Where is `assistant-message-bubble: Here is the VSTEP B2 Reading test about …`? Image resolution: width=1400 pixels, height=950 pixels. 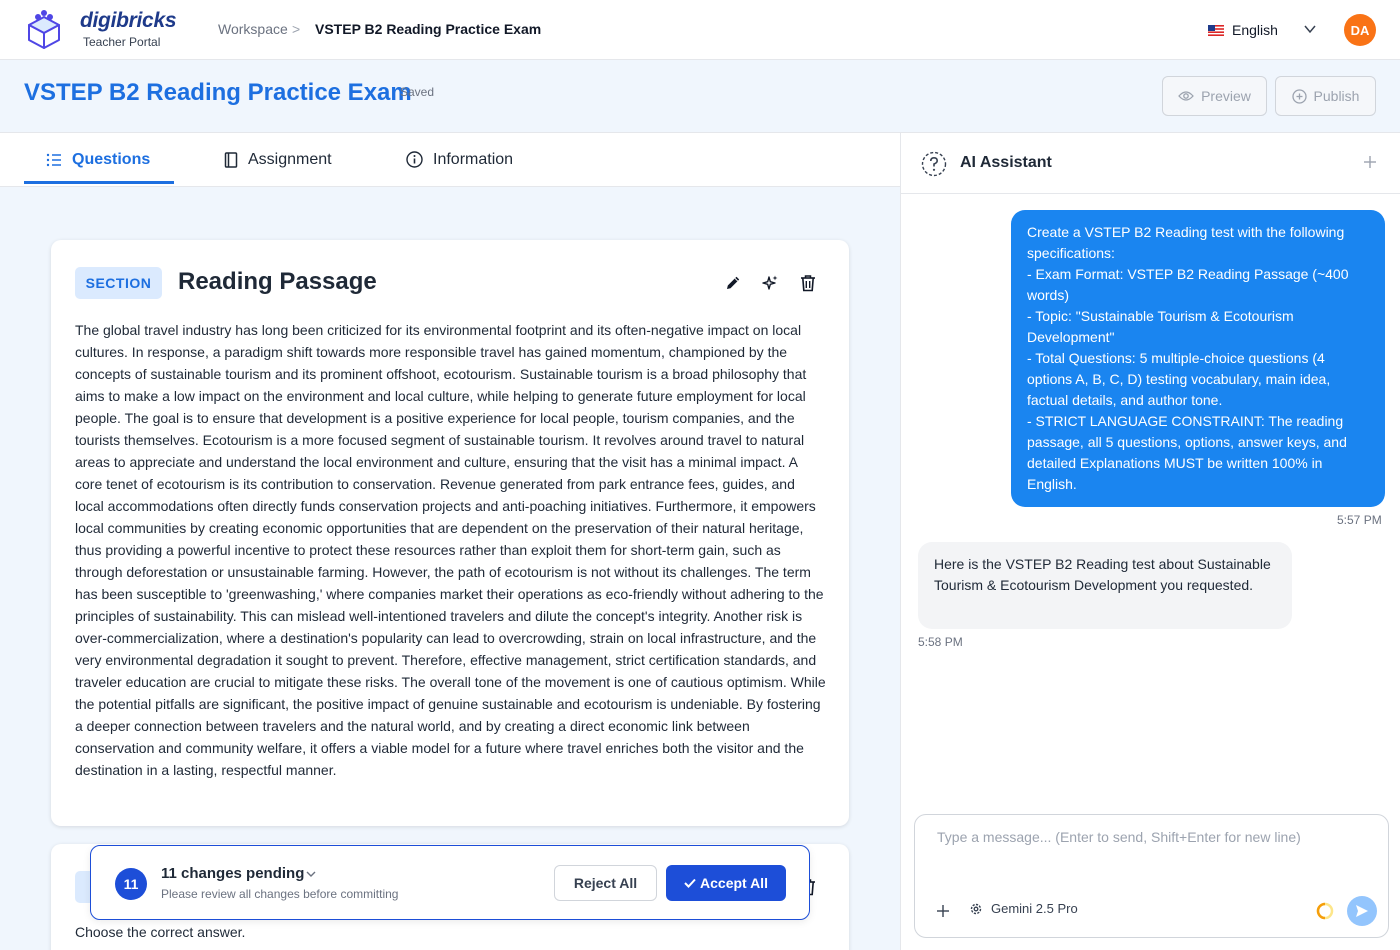 assistant-message-bubble: Here is the VSTEP B2 Reading test about … is located at coordinates (1105, 585).